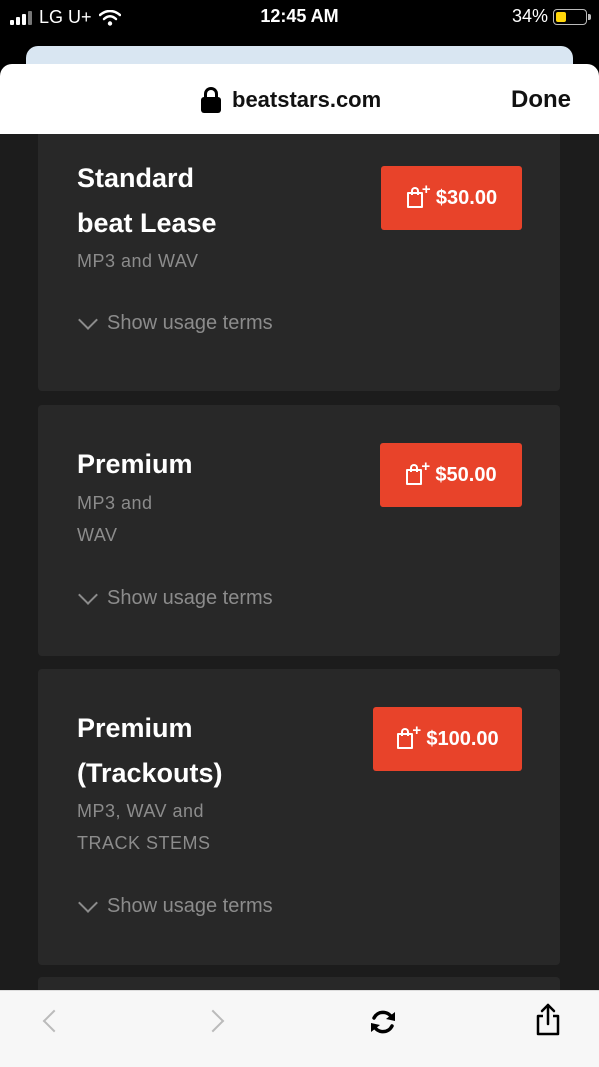 This screenshot has width=599, height=1067. I want to click on status-right: 34%, so click(551, 16).